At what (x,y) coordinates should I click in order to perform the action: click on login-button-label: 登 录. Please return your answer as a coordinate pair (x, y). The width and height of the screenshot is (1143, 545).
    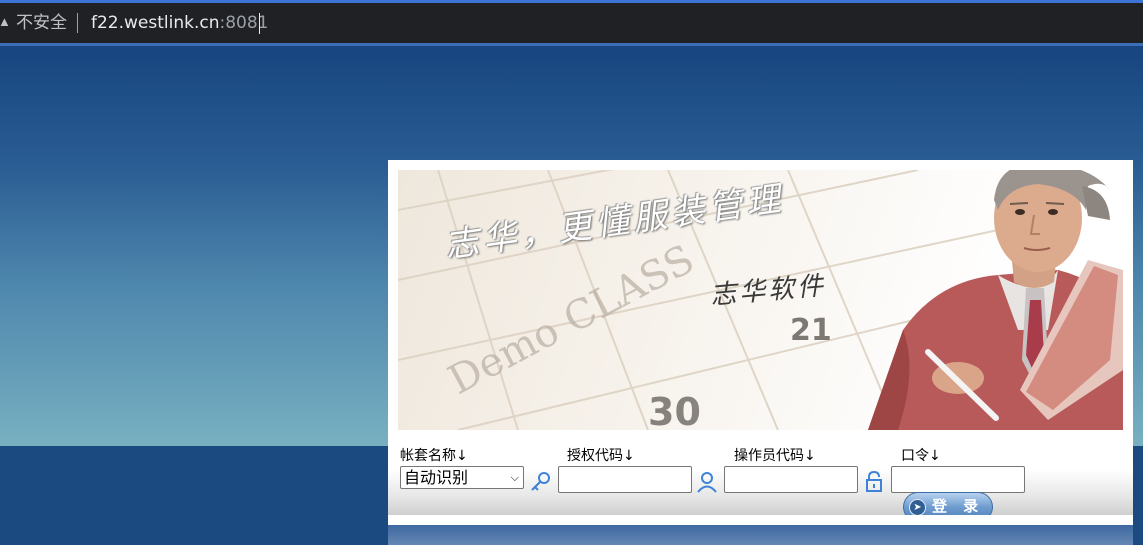
    Looking at the image, I should click on (958, 506).